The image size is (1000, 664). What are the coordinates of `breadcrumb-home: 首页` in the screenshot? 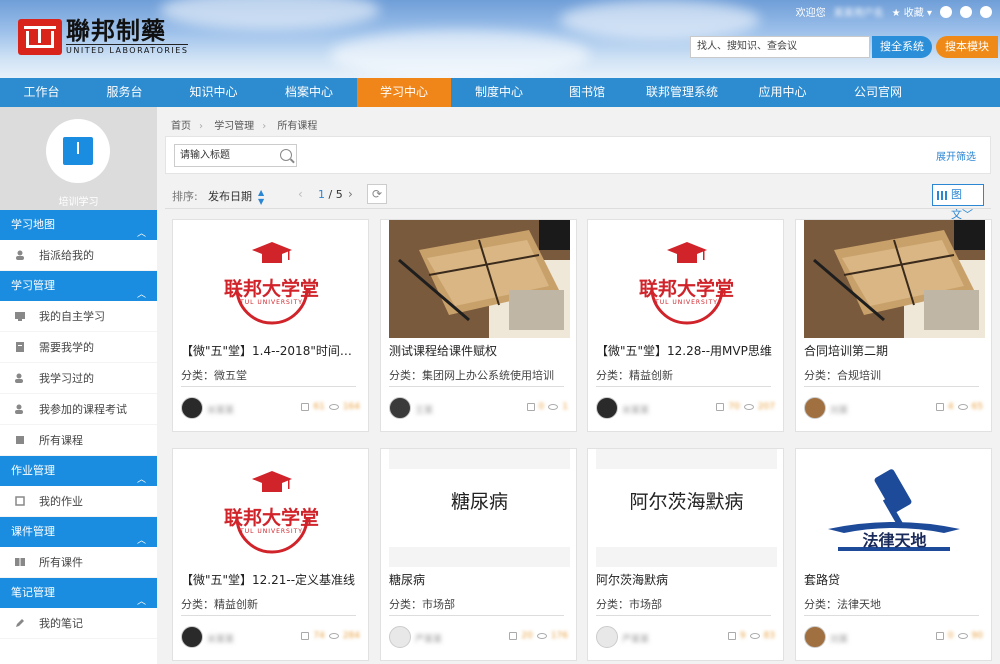 It's located at (181, 126).